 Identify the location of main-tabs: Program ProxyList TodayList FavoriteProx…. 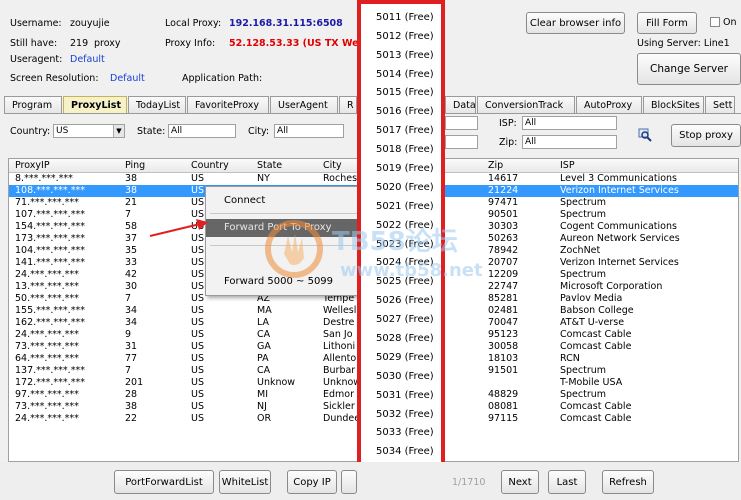
(181, 104).